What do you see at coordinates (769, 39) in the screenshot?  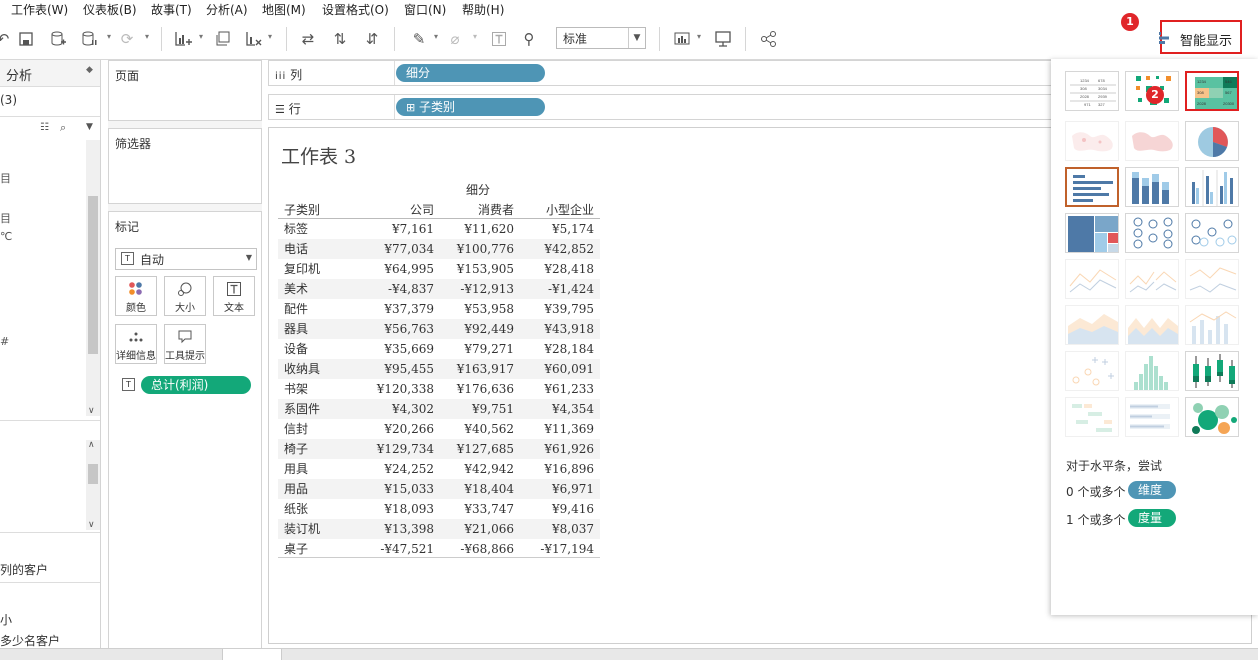 I see `share-icon` at bounding box center [769, 39].